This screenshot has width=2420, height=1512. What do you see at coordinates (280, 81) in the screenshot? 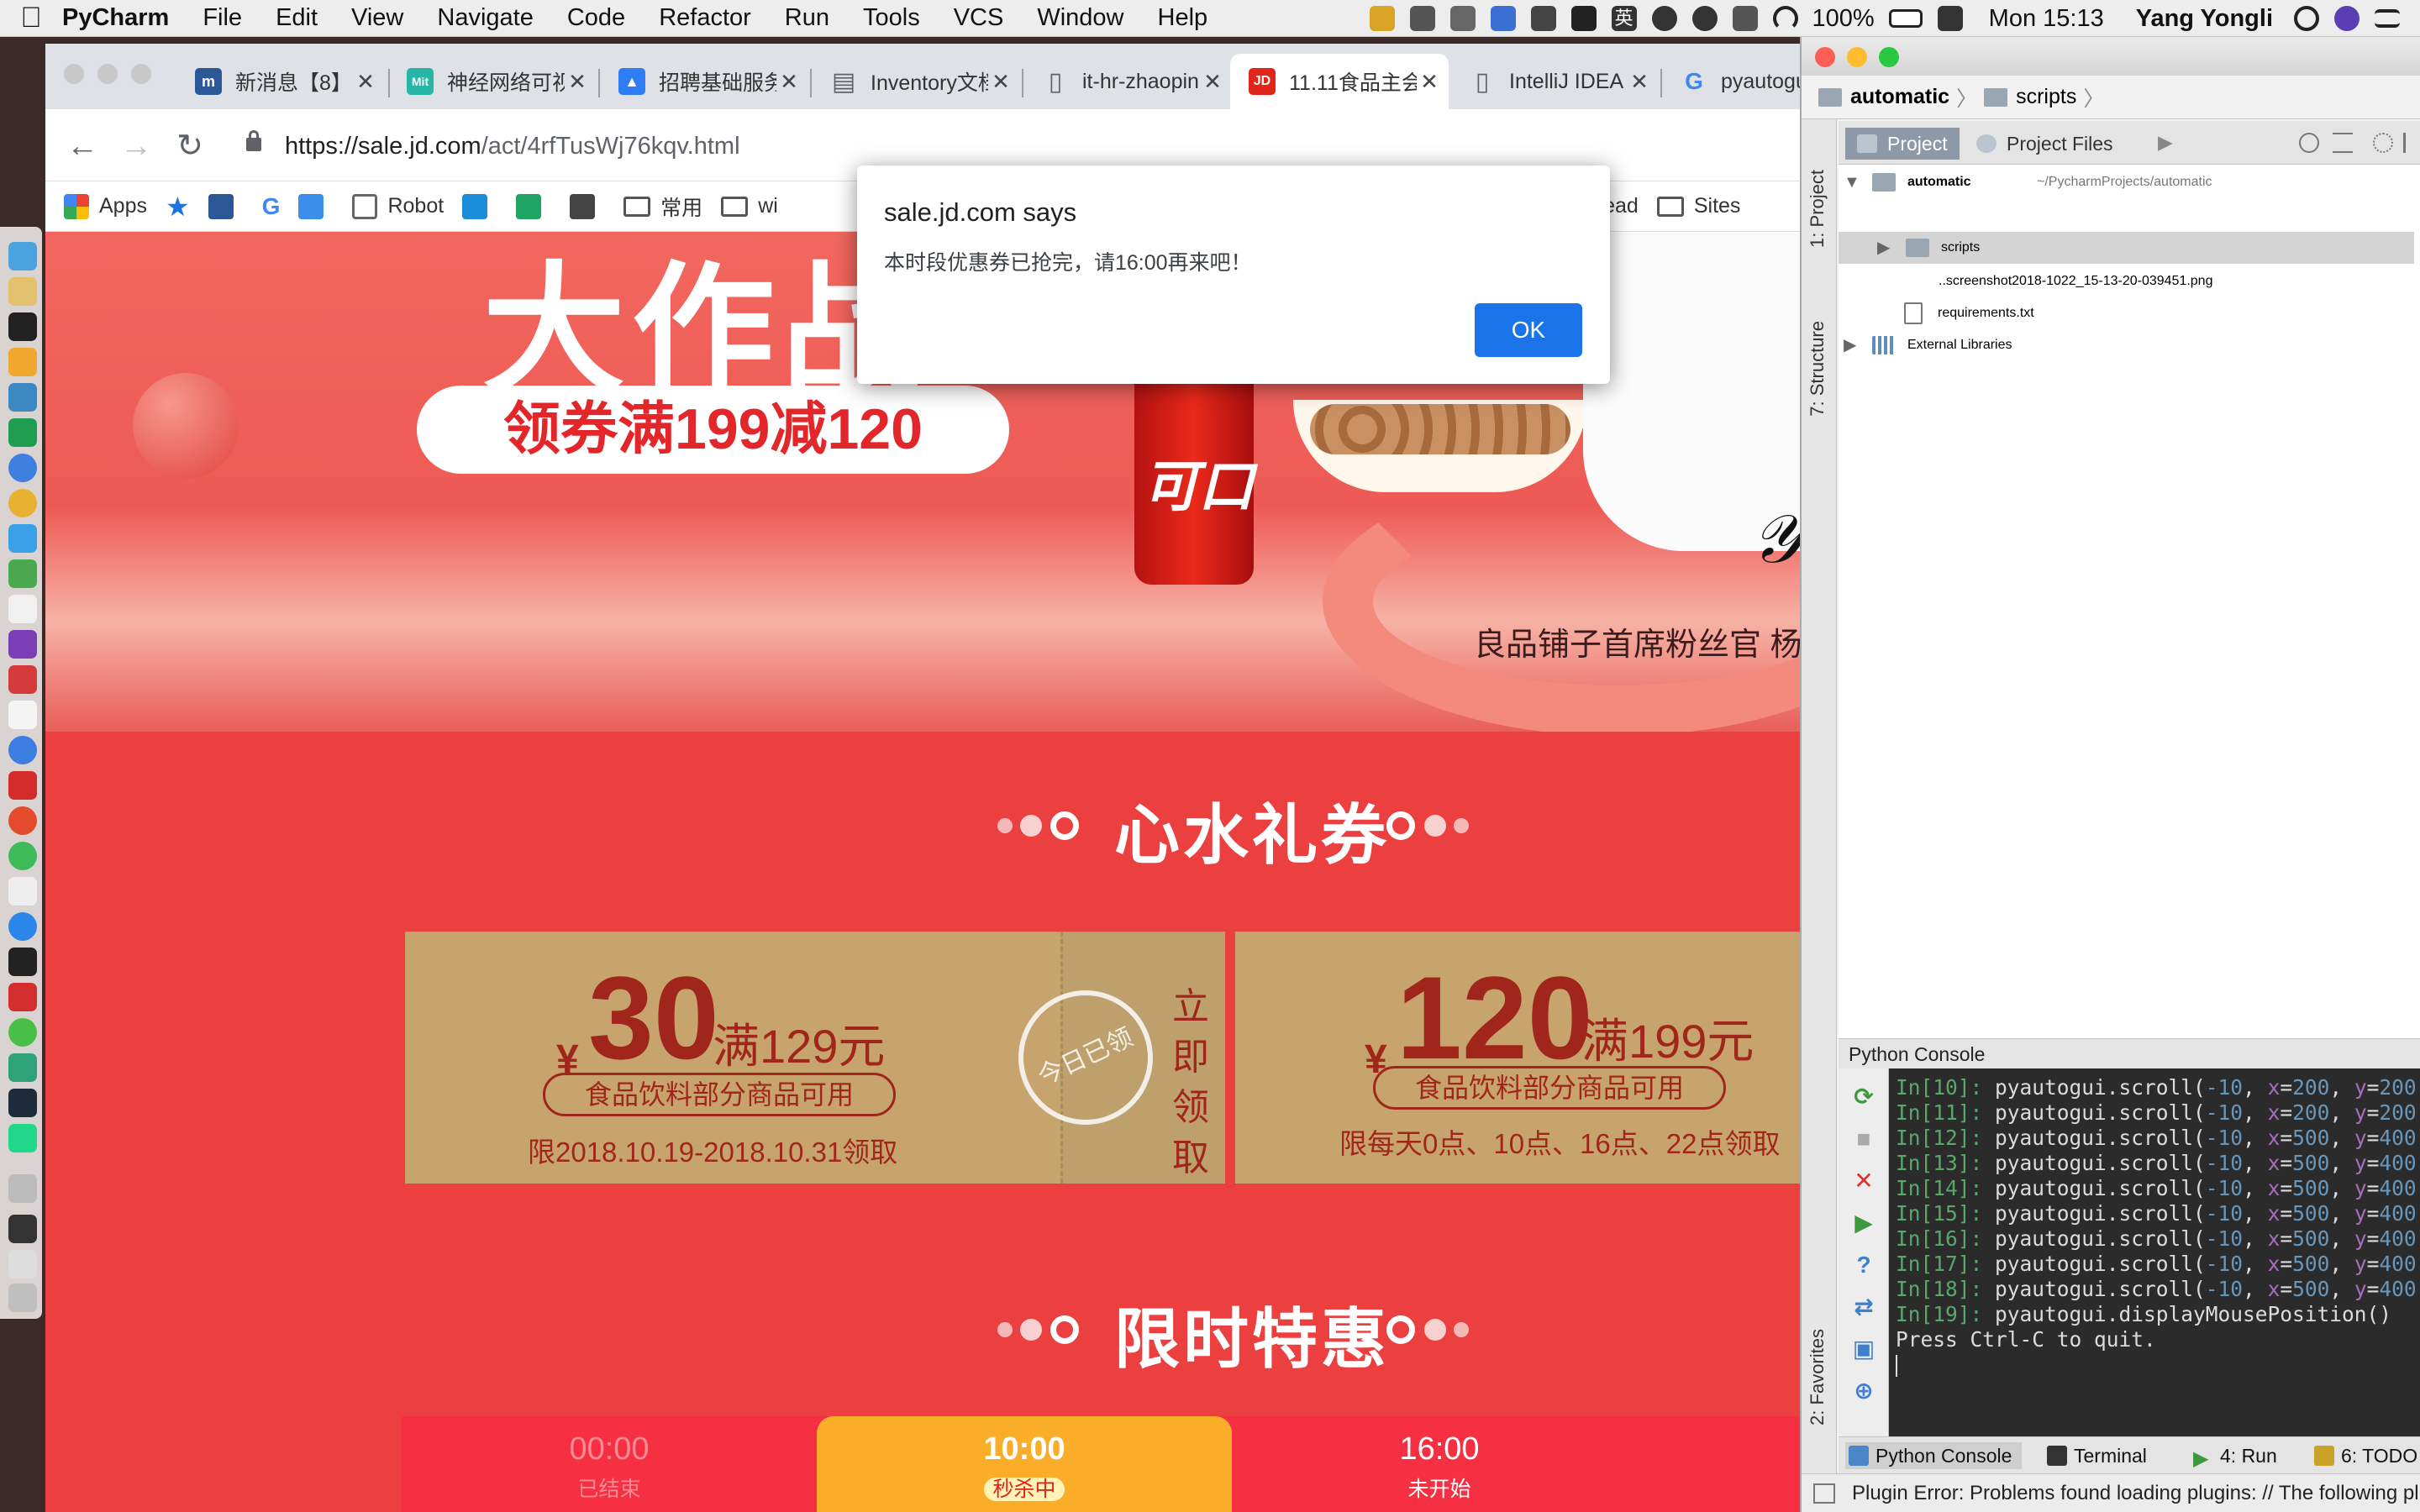
I see `browser-tab: m 新消息【8】 ✕` at bounding box center [280, 81].